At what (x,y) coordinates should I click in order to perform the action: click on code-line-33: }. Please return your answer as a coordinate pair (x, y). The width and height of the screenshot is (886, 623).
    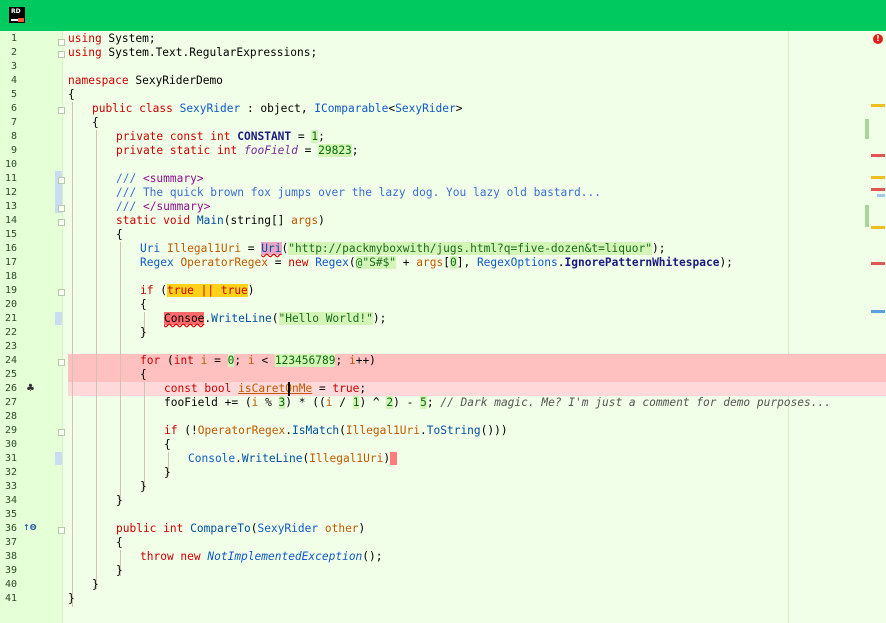
    Looking at the image, I should click on (143, 487).